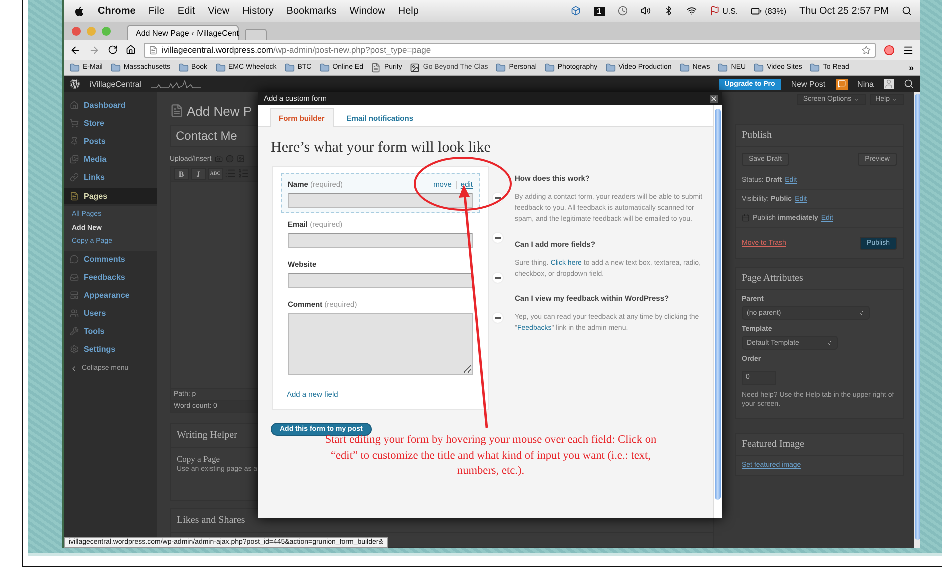 The image size is (942, 573). I want to click on bluetooth-icon, so click(669, 11).